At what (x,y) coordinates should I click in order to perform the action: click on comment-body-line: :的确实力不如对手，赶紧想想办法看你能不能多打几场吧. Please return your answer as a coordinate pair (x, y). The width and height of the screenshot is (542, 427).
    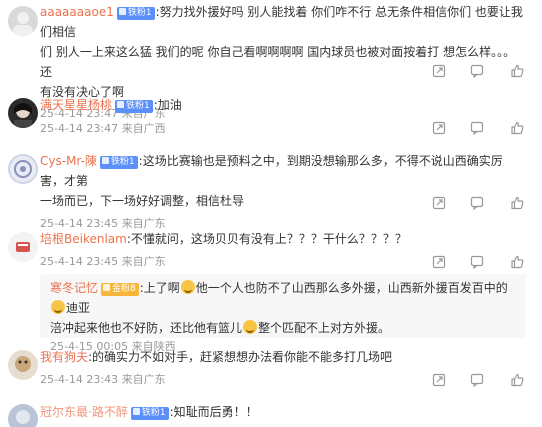
    Looking at the image, I should click on (240, 357).